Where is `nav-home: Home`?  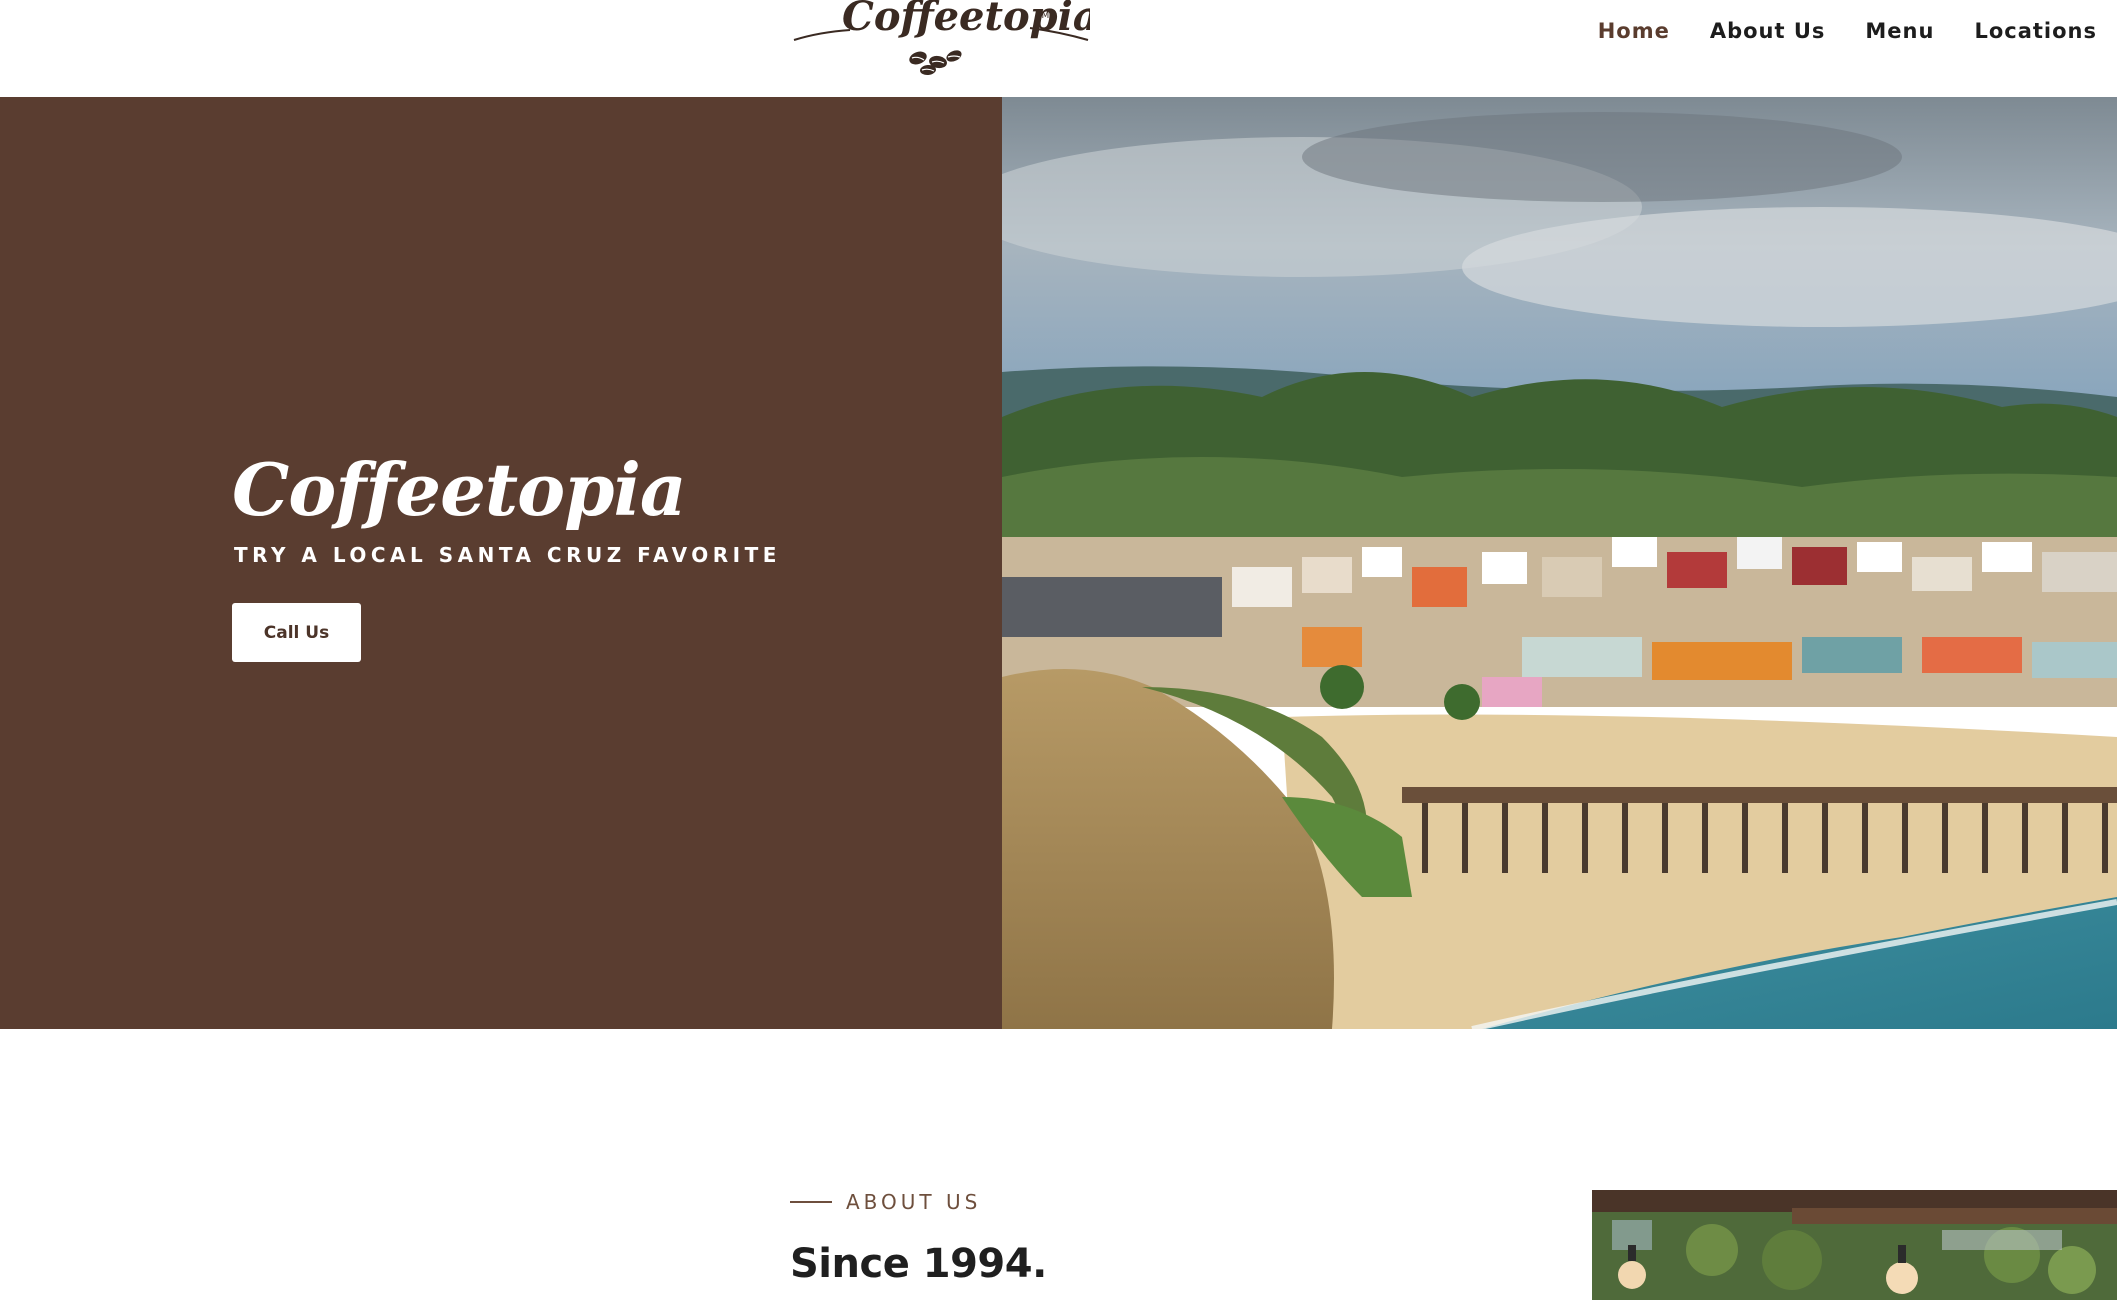 nav-home: Home is located at coordinates (1634, 31).